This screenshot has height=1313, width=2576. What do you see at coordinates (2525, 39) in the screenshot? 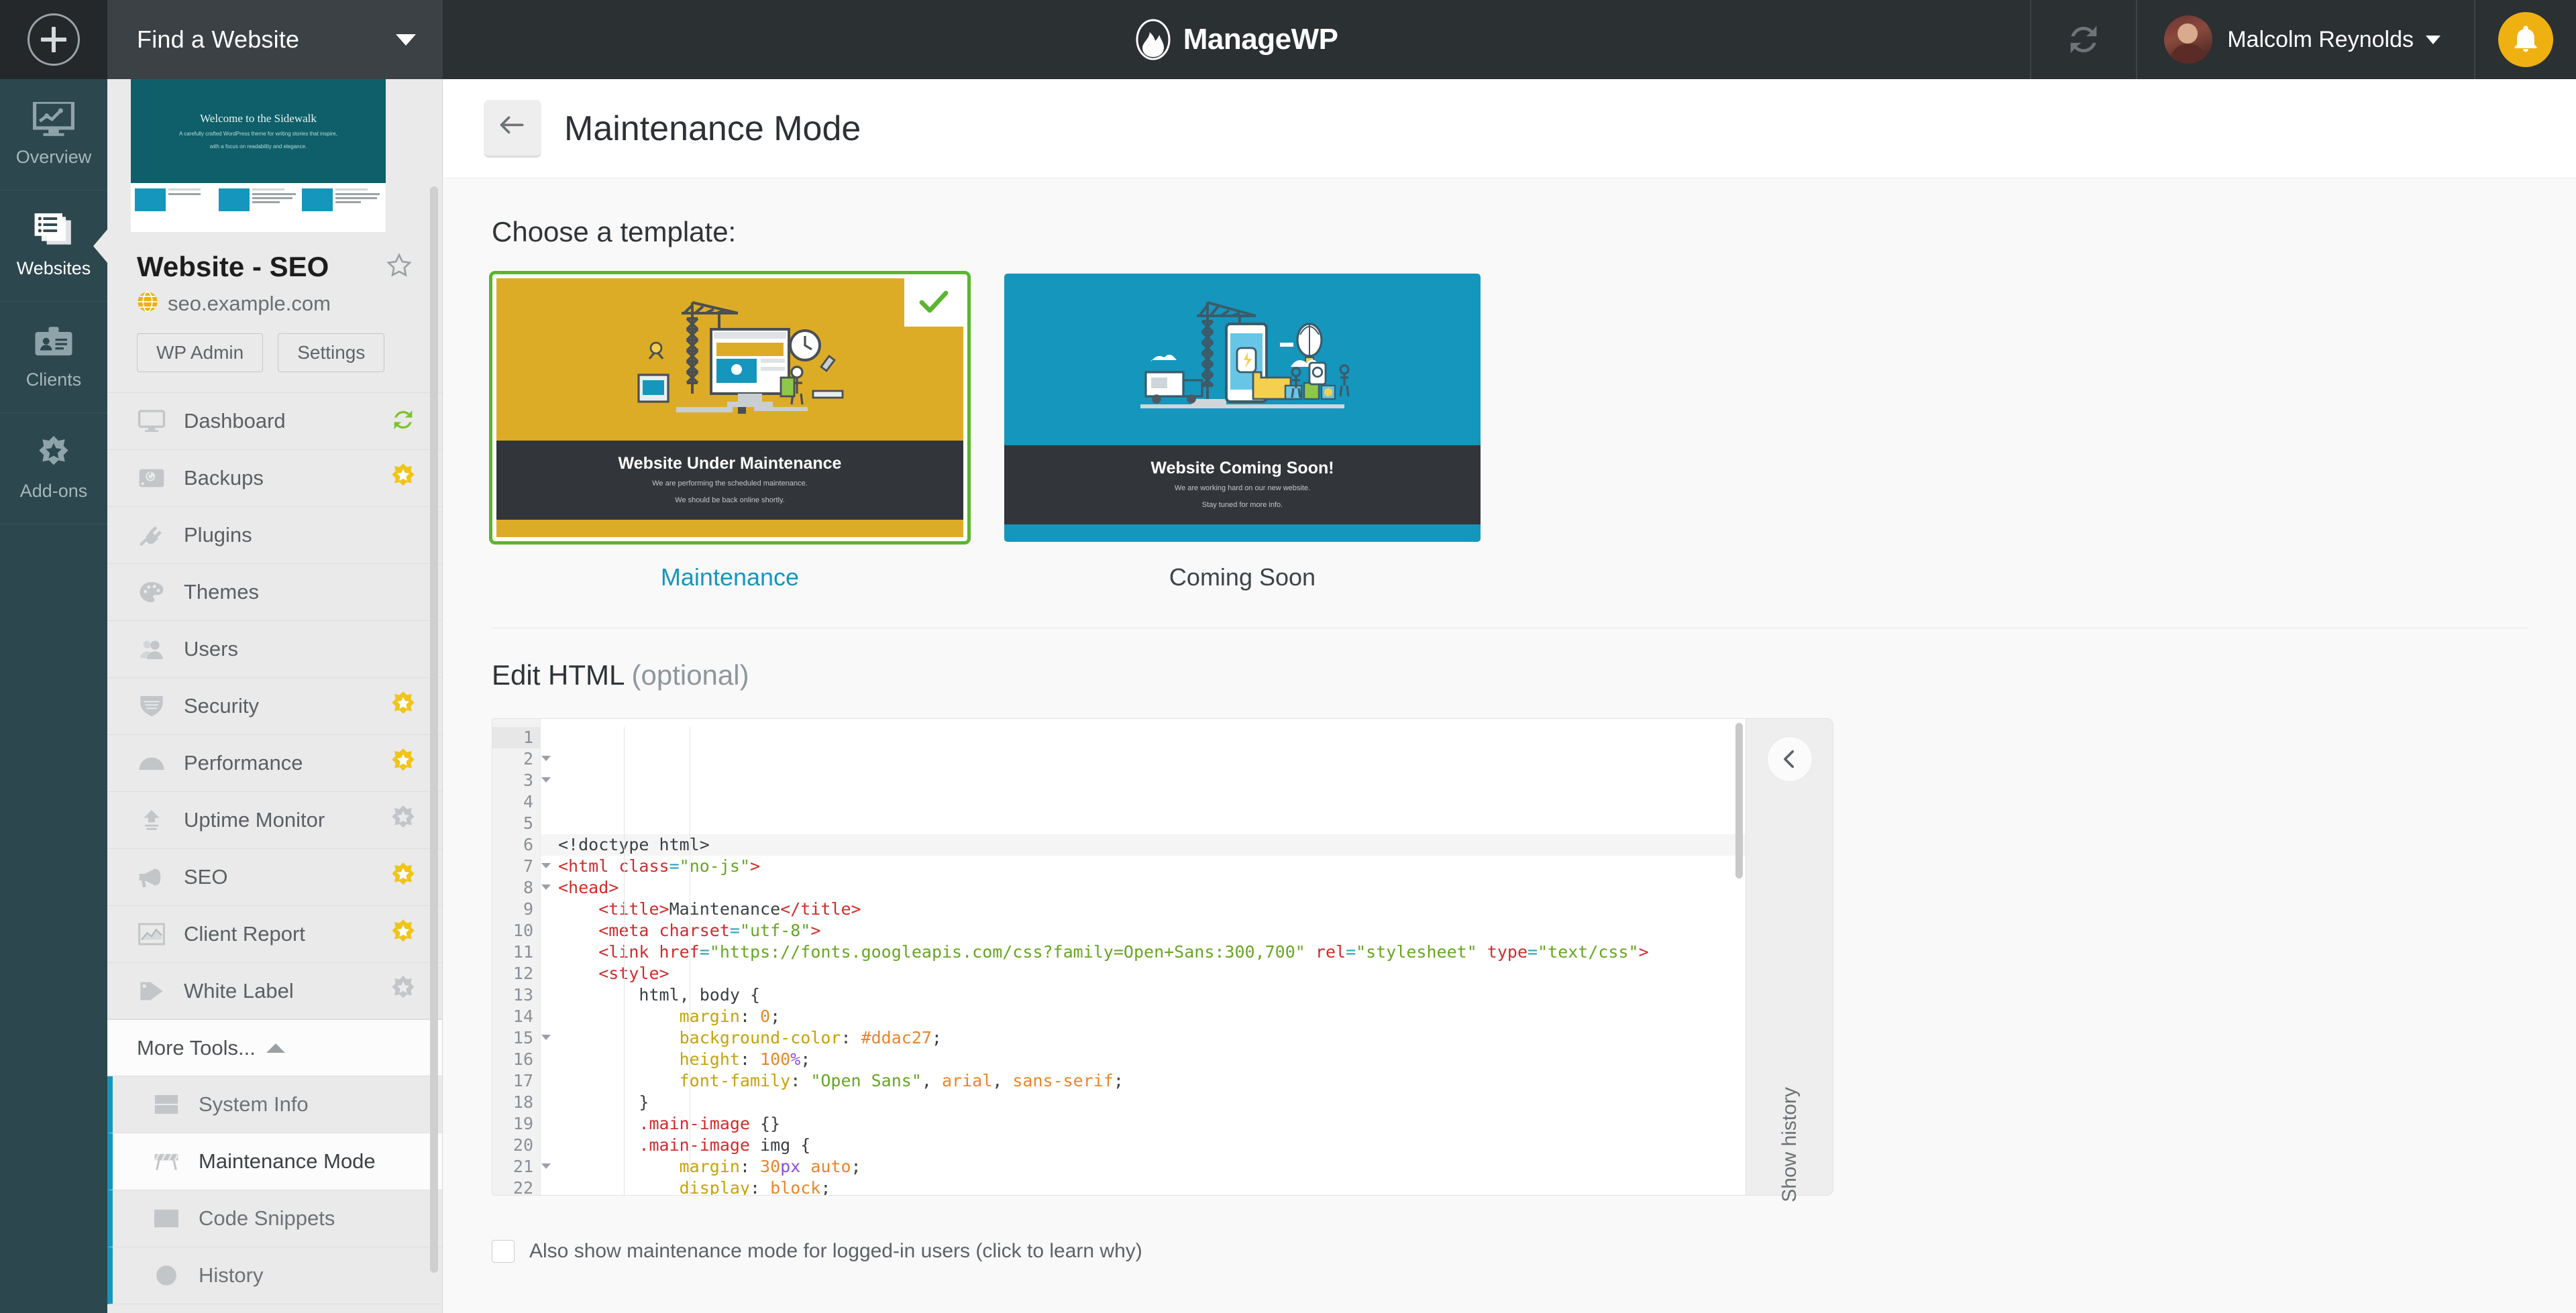
I see `notifications-button` at bounding box center [2525, 39].